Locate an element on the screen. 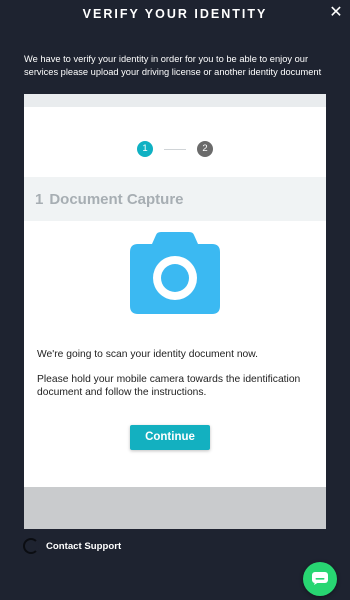 Image resolution: width=350 pixels, height=600 pixels. chat-button is located at coordinates (320, 579).